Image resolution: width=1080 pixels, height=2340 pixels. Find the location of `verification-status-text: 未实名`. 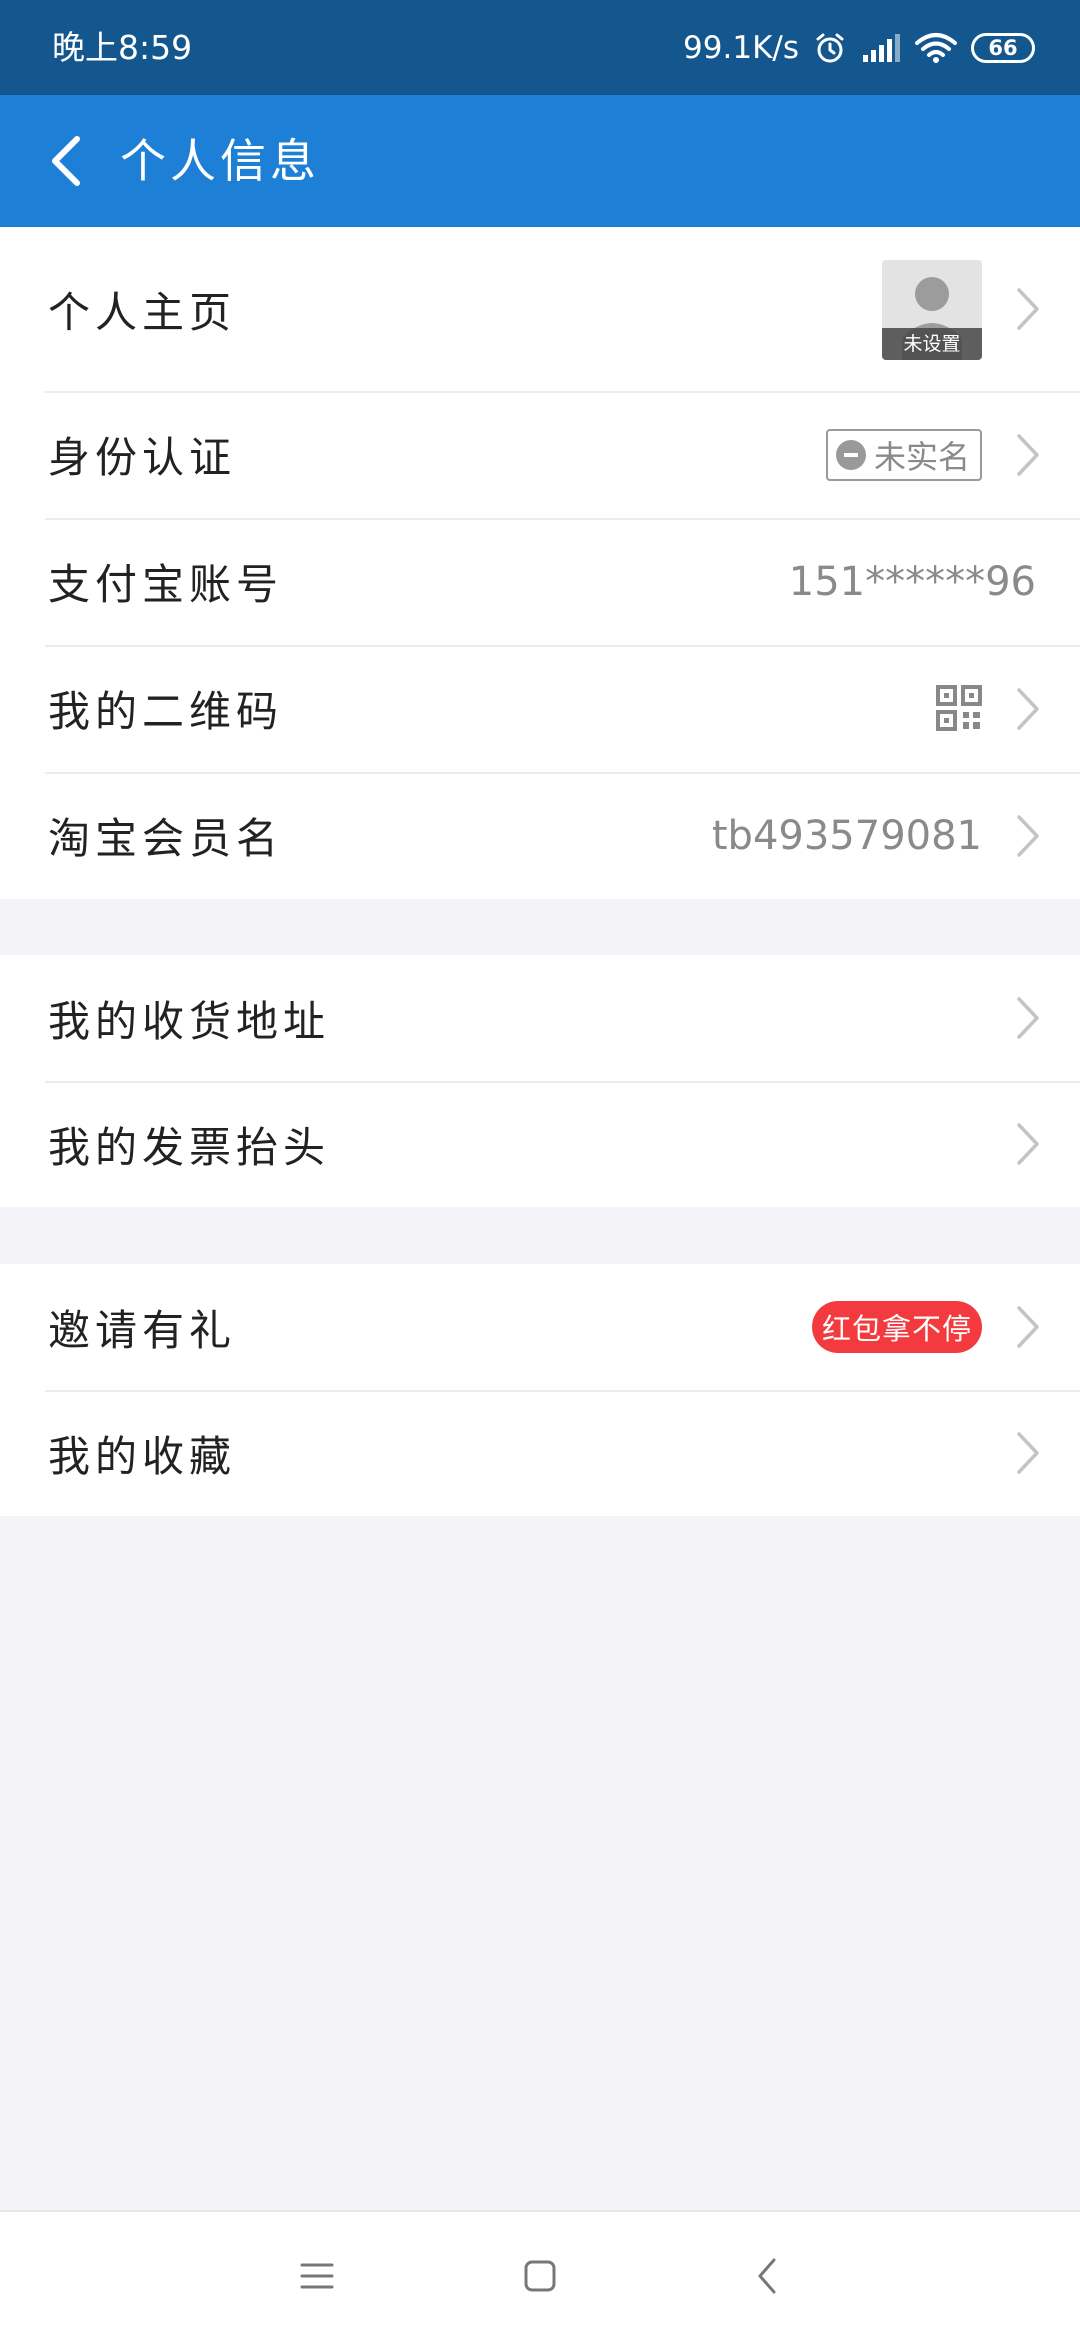

verification-status-text: 未实名 is located at coordinates (921, 456).